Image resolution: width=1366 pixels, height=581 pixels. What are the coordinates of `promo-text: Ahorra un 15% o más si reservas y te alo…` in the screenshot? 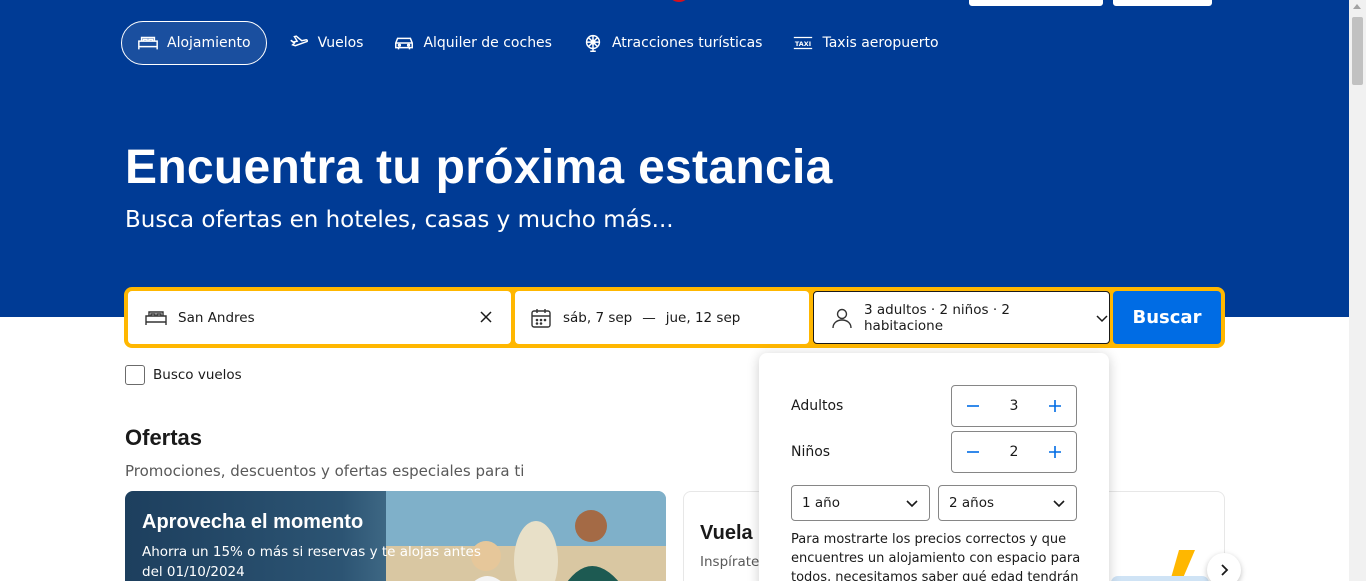 It's located at (311, 562).